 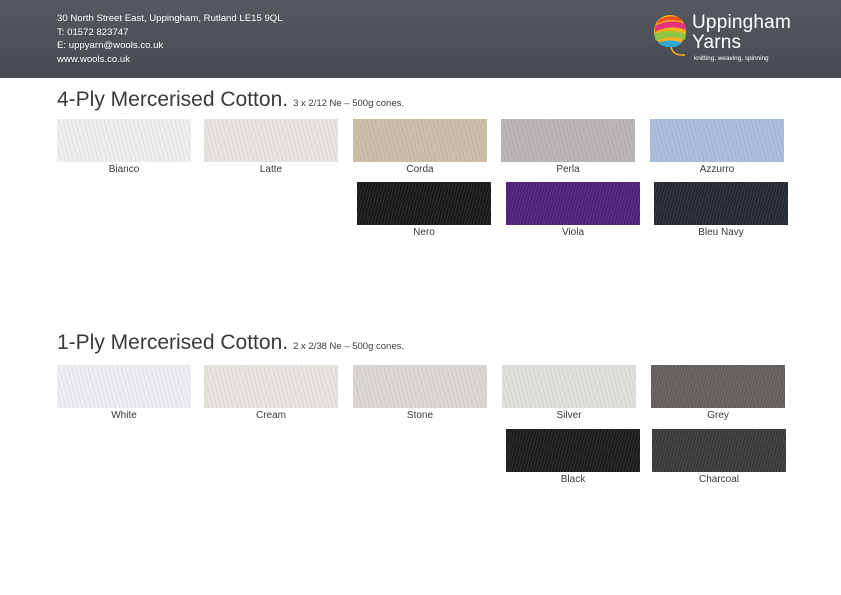 What do you see at coordinates (420, 169) in the screenshot?
I see `swatch-label: Corda` at bounding box center [420, 169].